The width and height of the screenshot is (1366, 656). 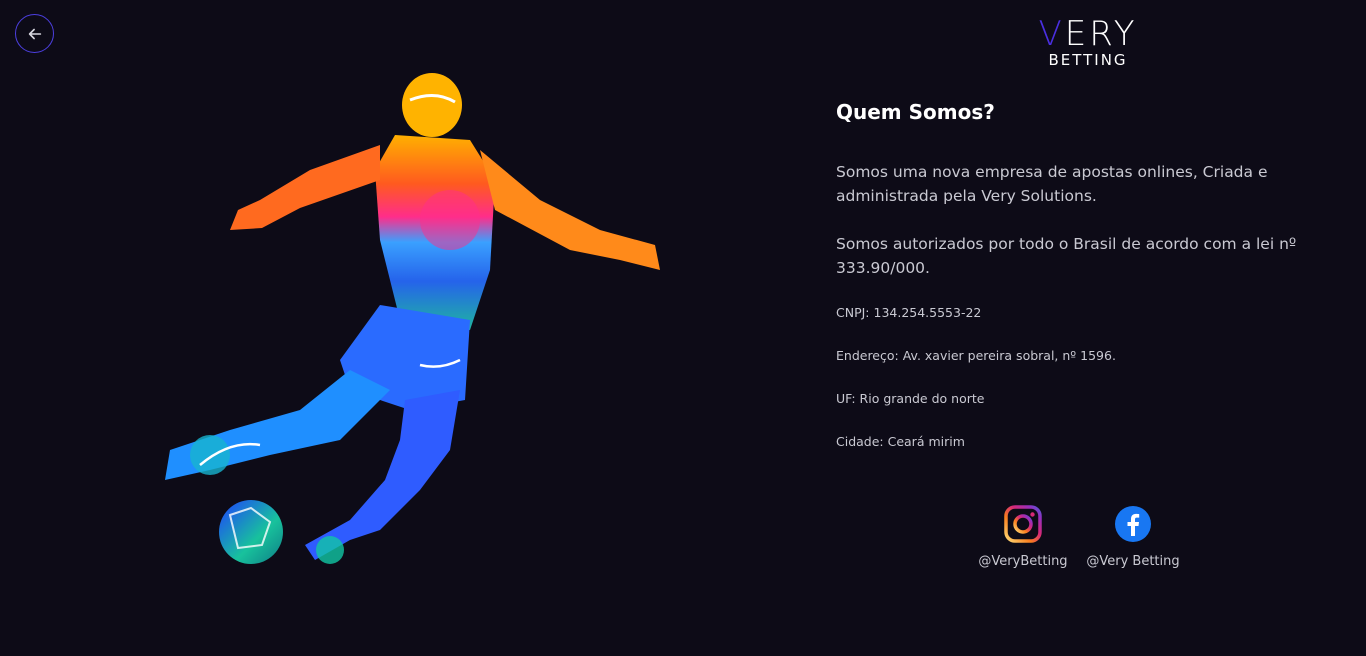 What do you see at coordinates (1079, 537) in the screenshot?
I see `social-links: @VeryBetting @Very Betting` at bounding box center [1079, 537].